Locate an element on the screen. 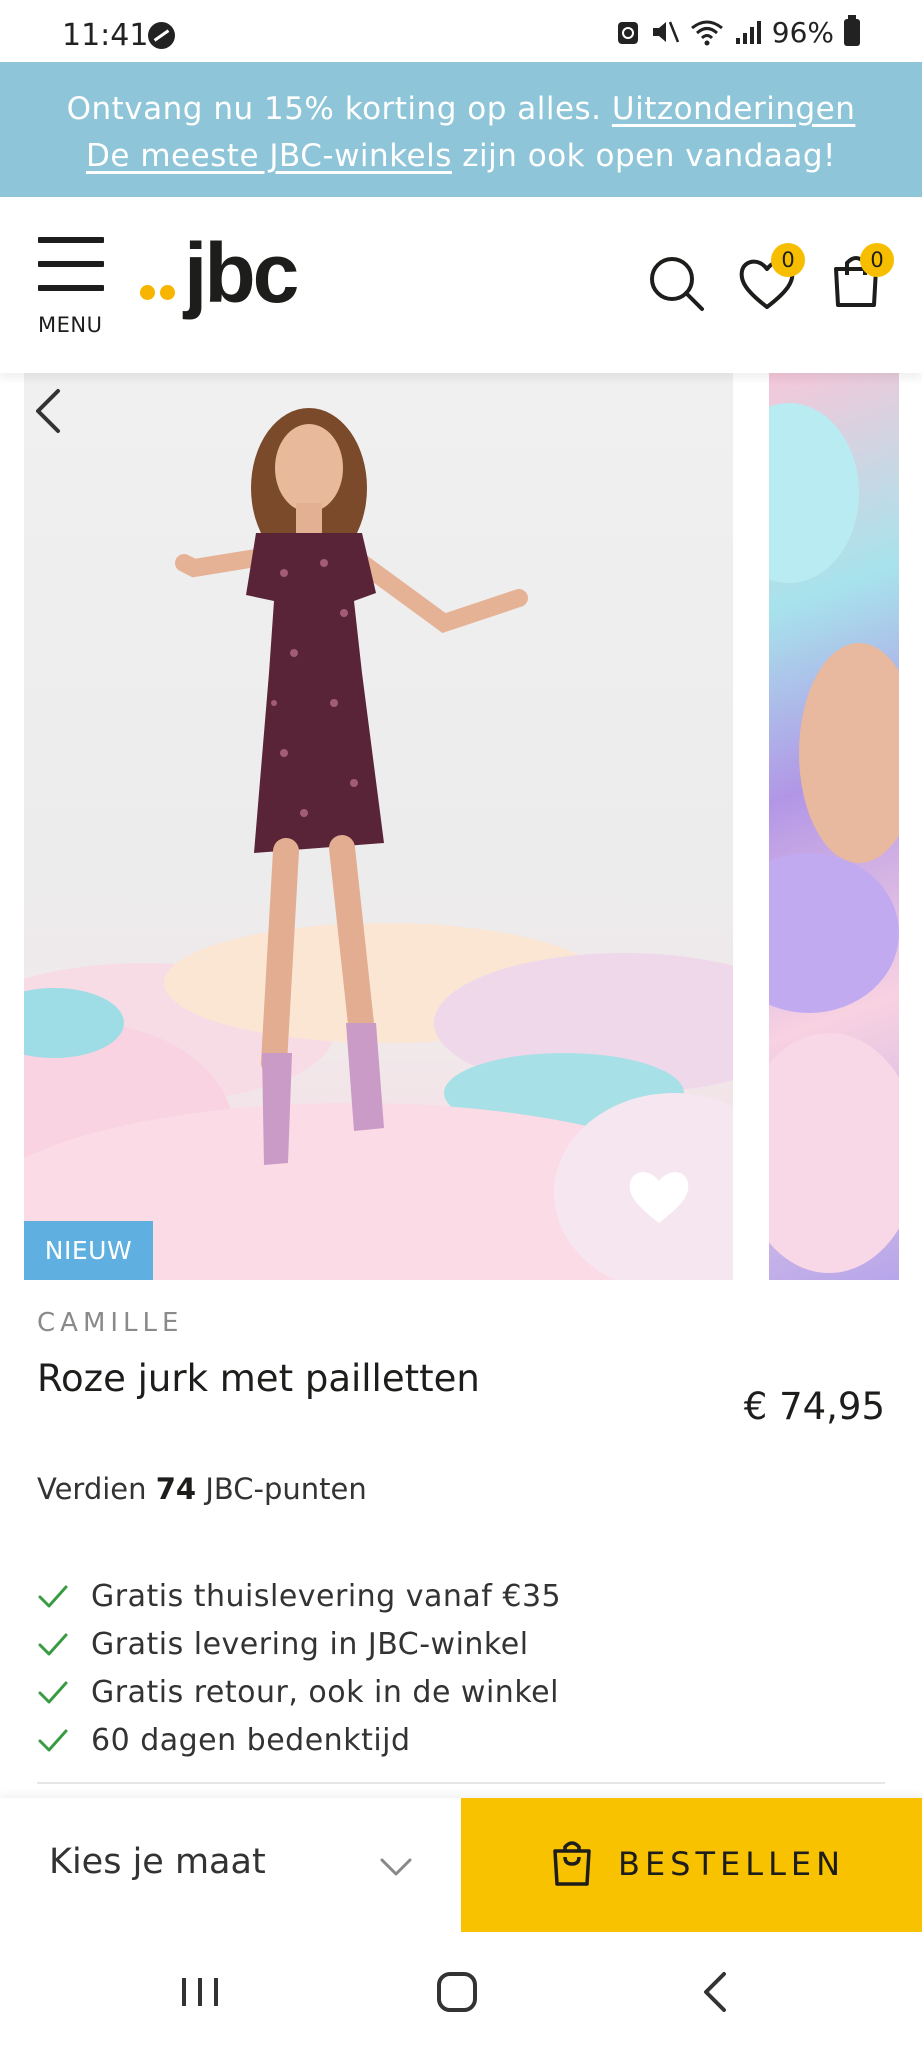 The width and height of the screenshot is (922, 2048). next-photo-illustration is located at coordinates (834, 838).